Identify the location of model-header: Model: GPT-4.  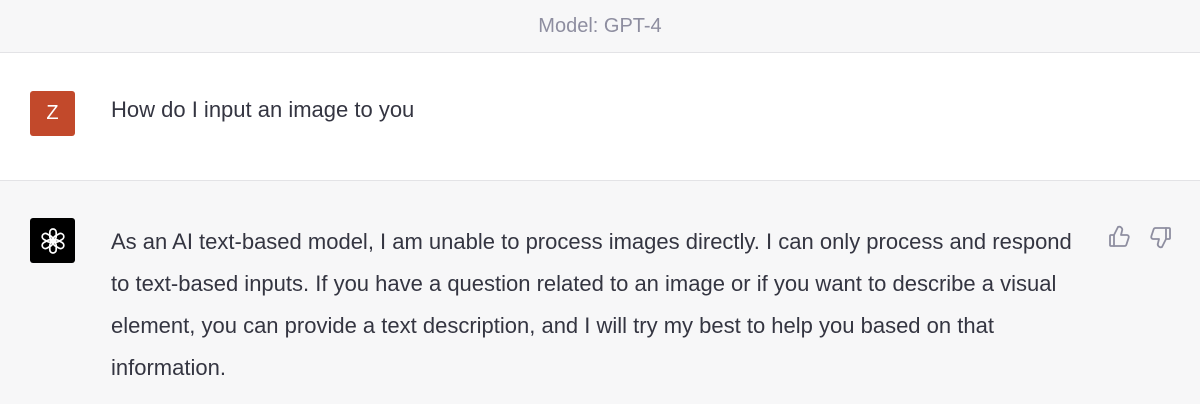
(600, 26).